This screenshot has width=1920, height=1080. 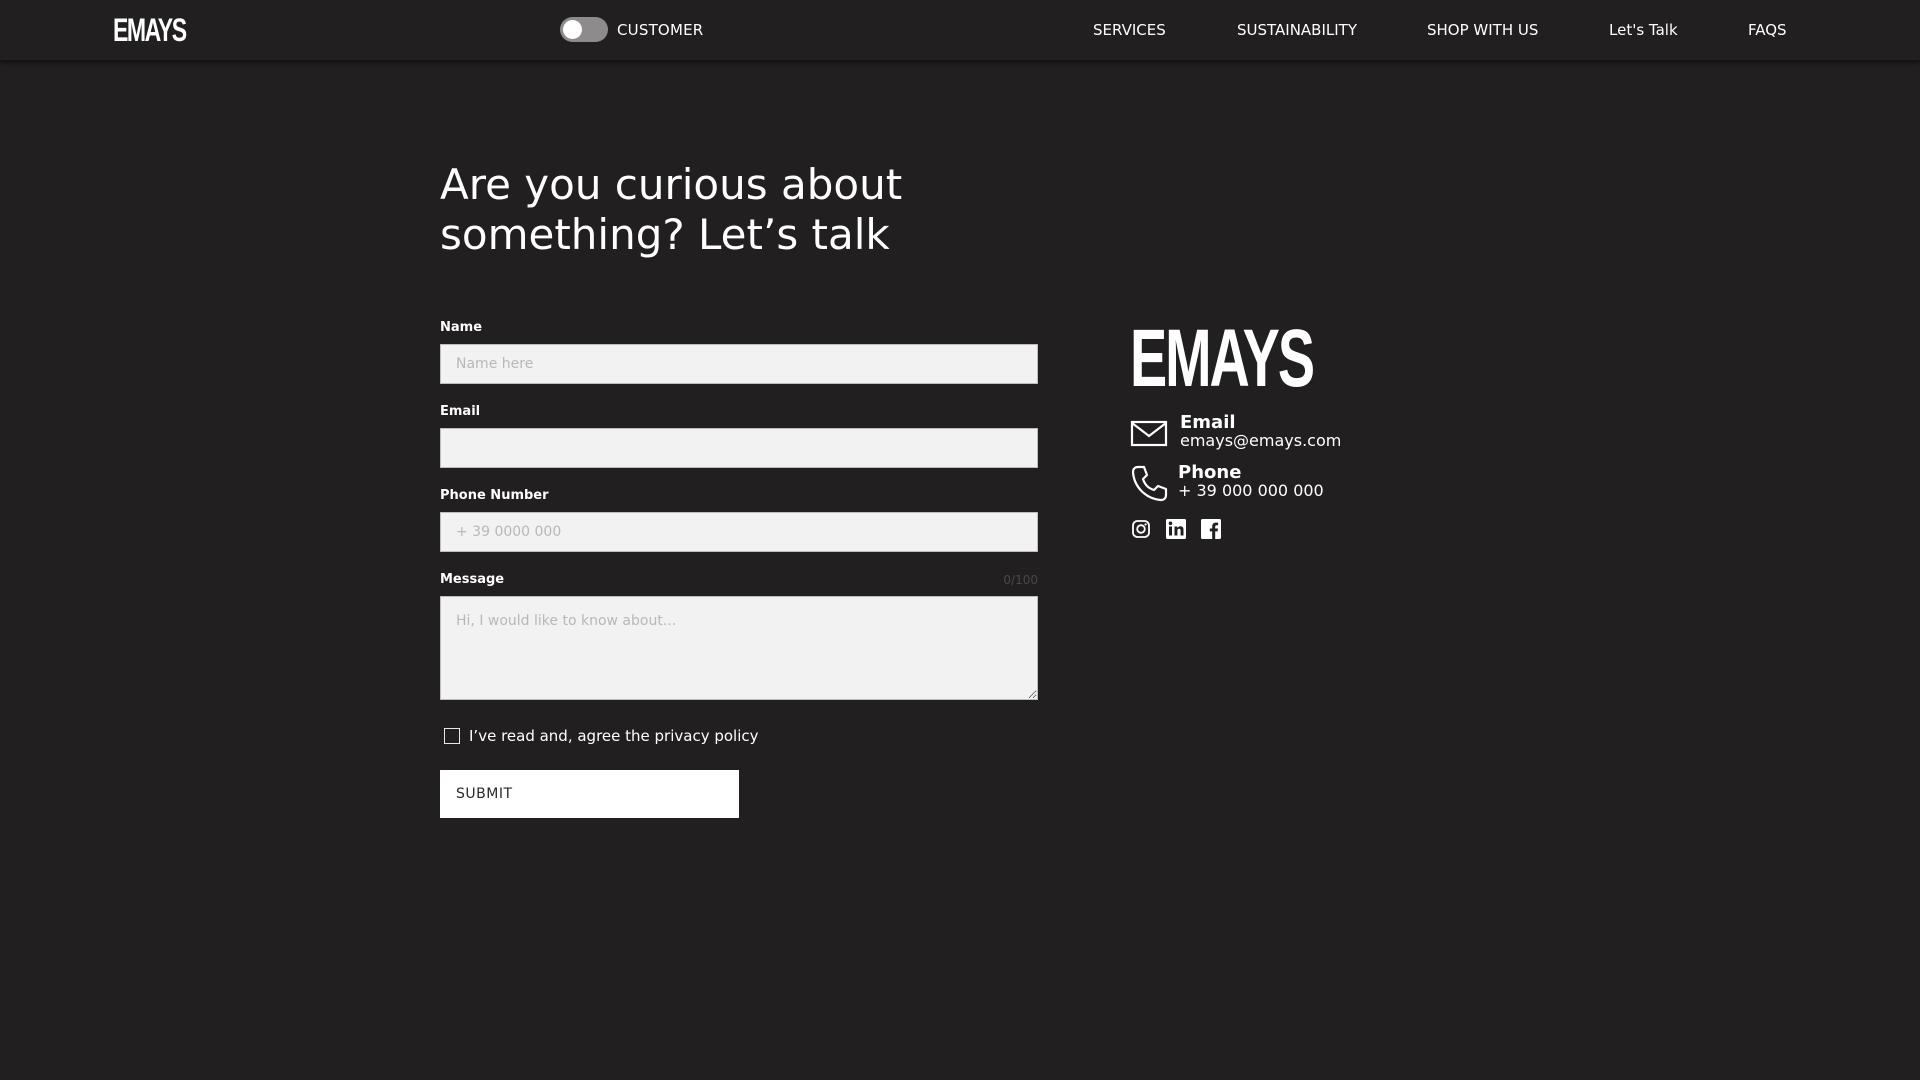 I want to click on contact-email-text: Email emays@emays.com, so click(x=1260, y=432).